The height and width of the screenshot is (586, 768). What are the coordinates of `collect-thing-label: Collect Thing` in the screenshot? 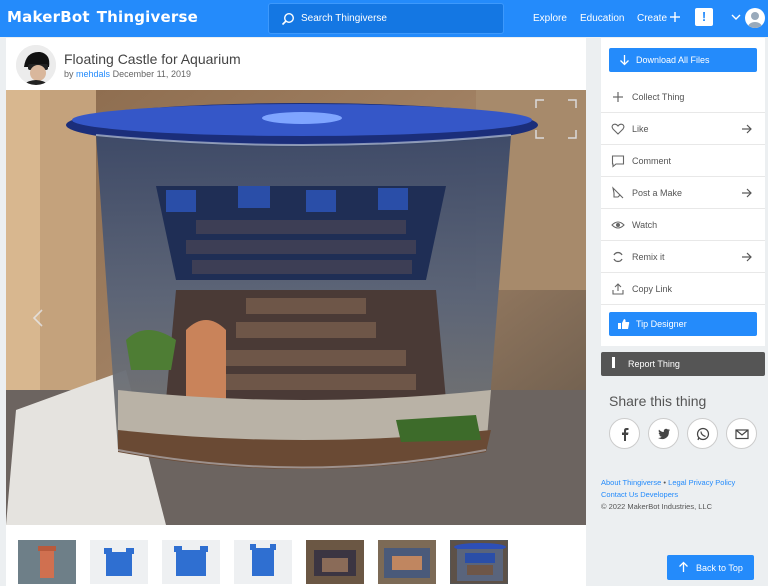 It's located at (658, 97).